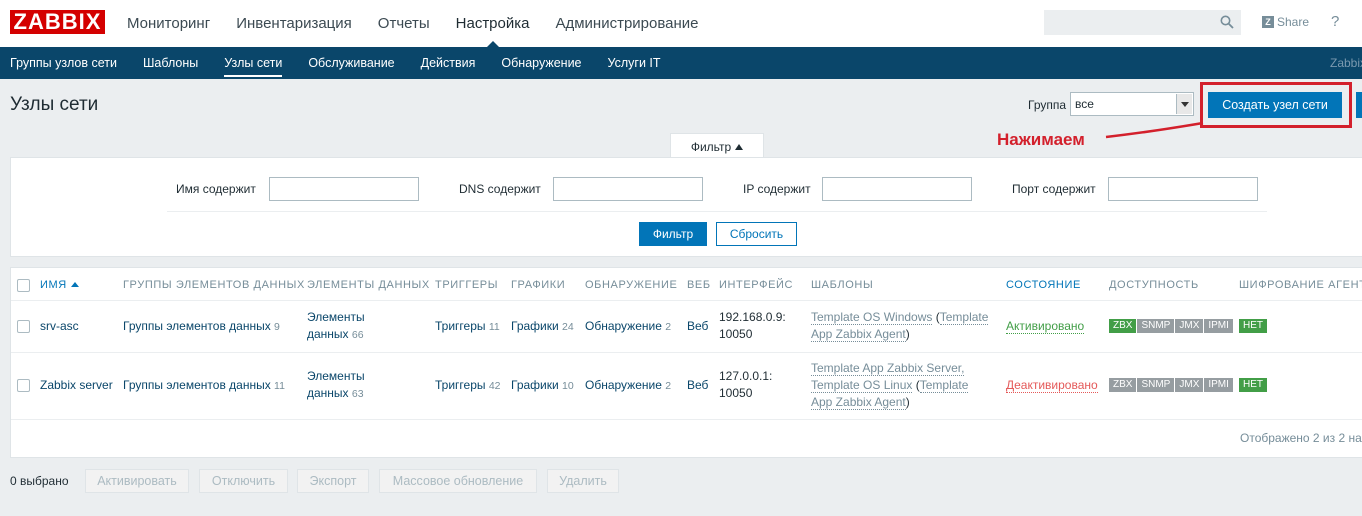 The height and width of the screenshot is (516, 1362). Describe the element at coordinates (568, 386) in the screenshot. I see `graphs-count: 10` at that location.